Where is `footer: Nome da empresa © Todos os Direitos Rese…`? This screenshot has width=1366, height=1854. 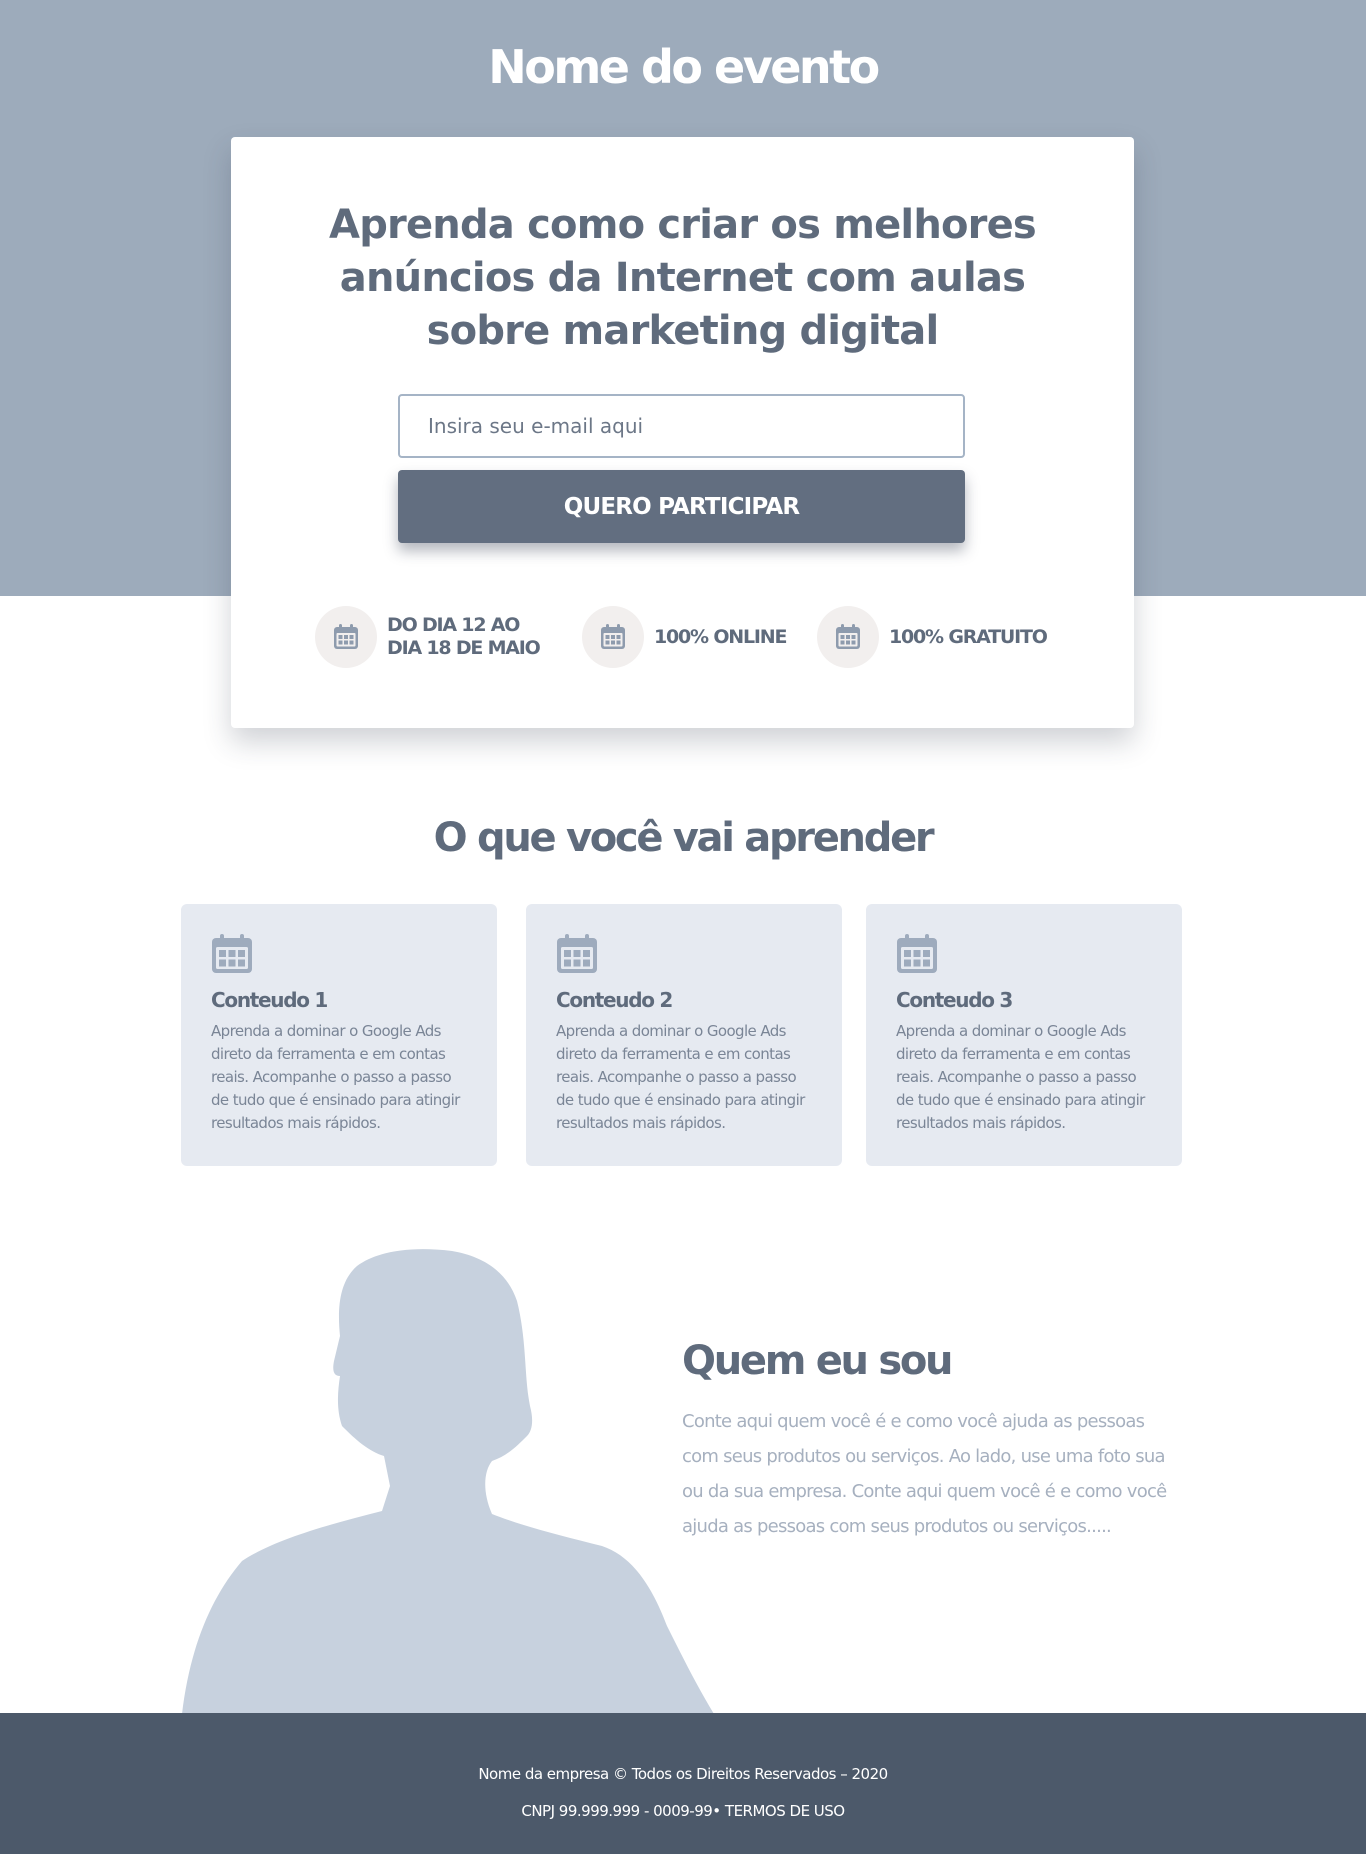 footer: Nome da empresa © Todos os Direitos Rese… is located at coordinates (683, 1783).